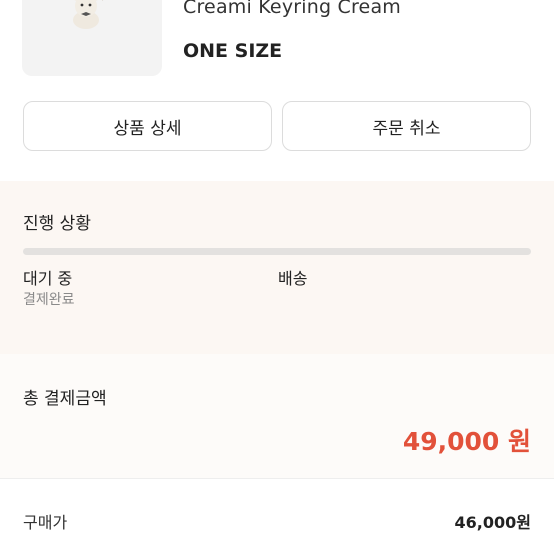 This screenshot has height=554, width=554. Describe the element at coordinates (292, 9) in the screenshot. I see `product-name: Creami Keyring Cream` at that location.